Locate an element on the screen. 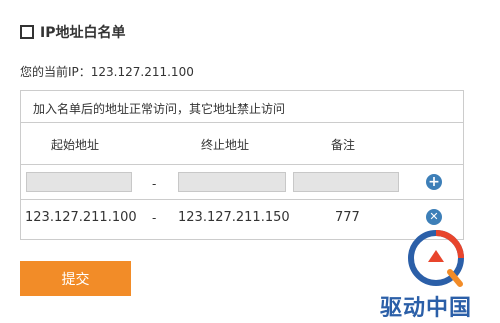 The image size is (500, 323). row-divider is located at coordinates (242, 199).